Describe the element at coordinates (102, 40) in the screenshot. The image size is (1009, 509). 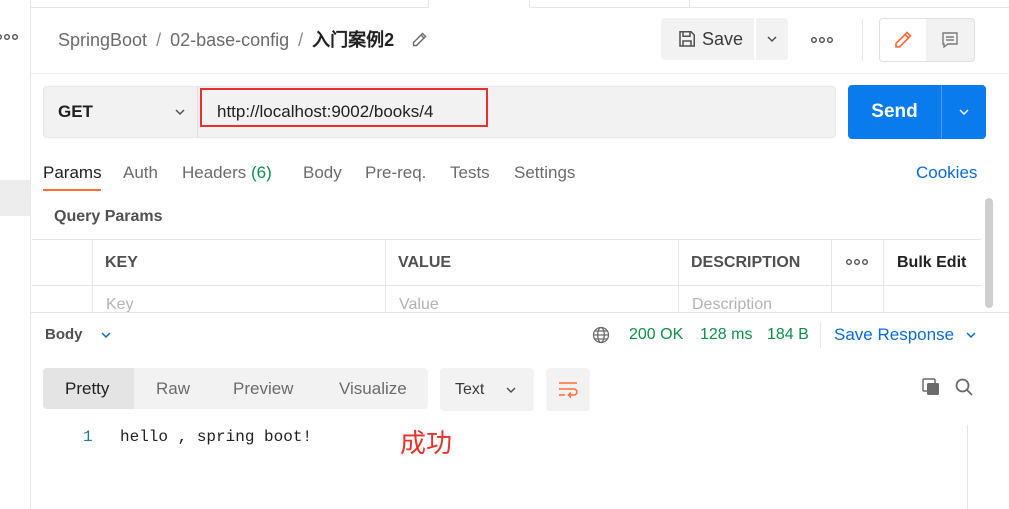
I see `breadcrumb-collection: SpringBoot` at that location.